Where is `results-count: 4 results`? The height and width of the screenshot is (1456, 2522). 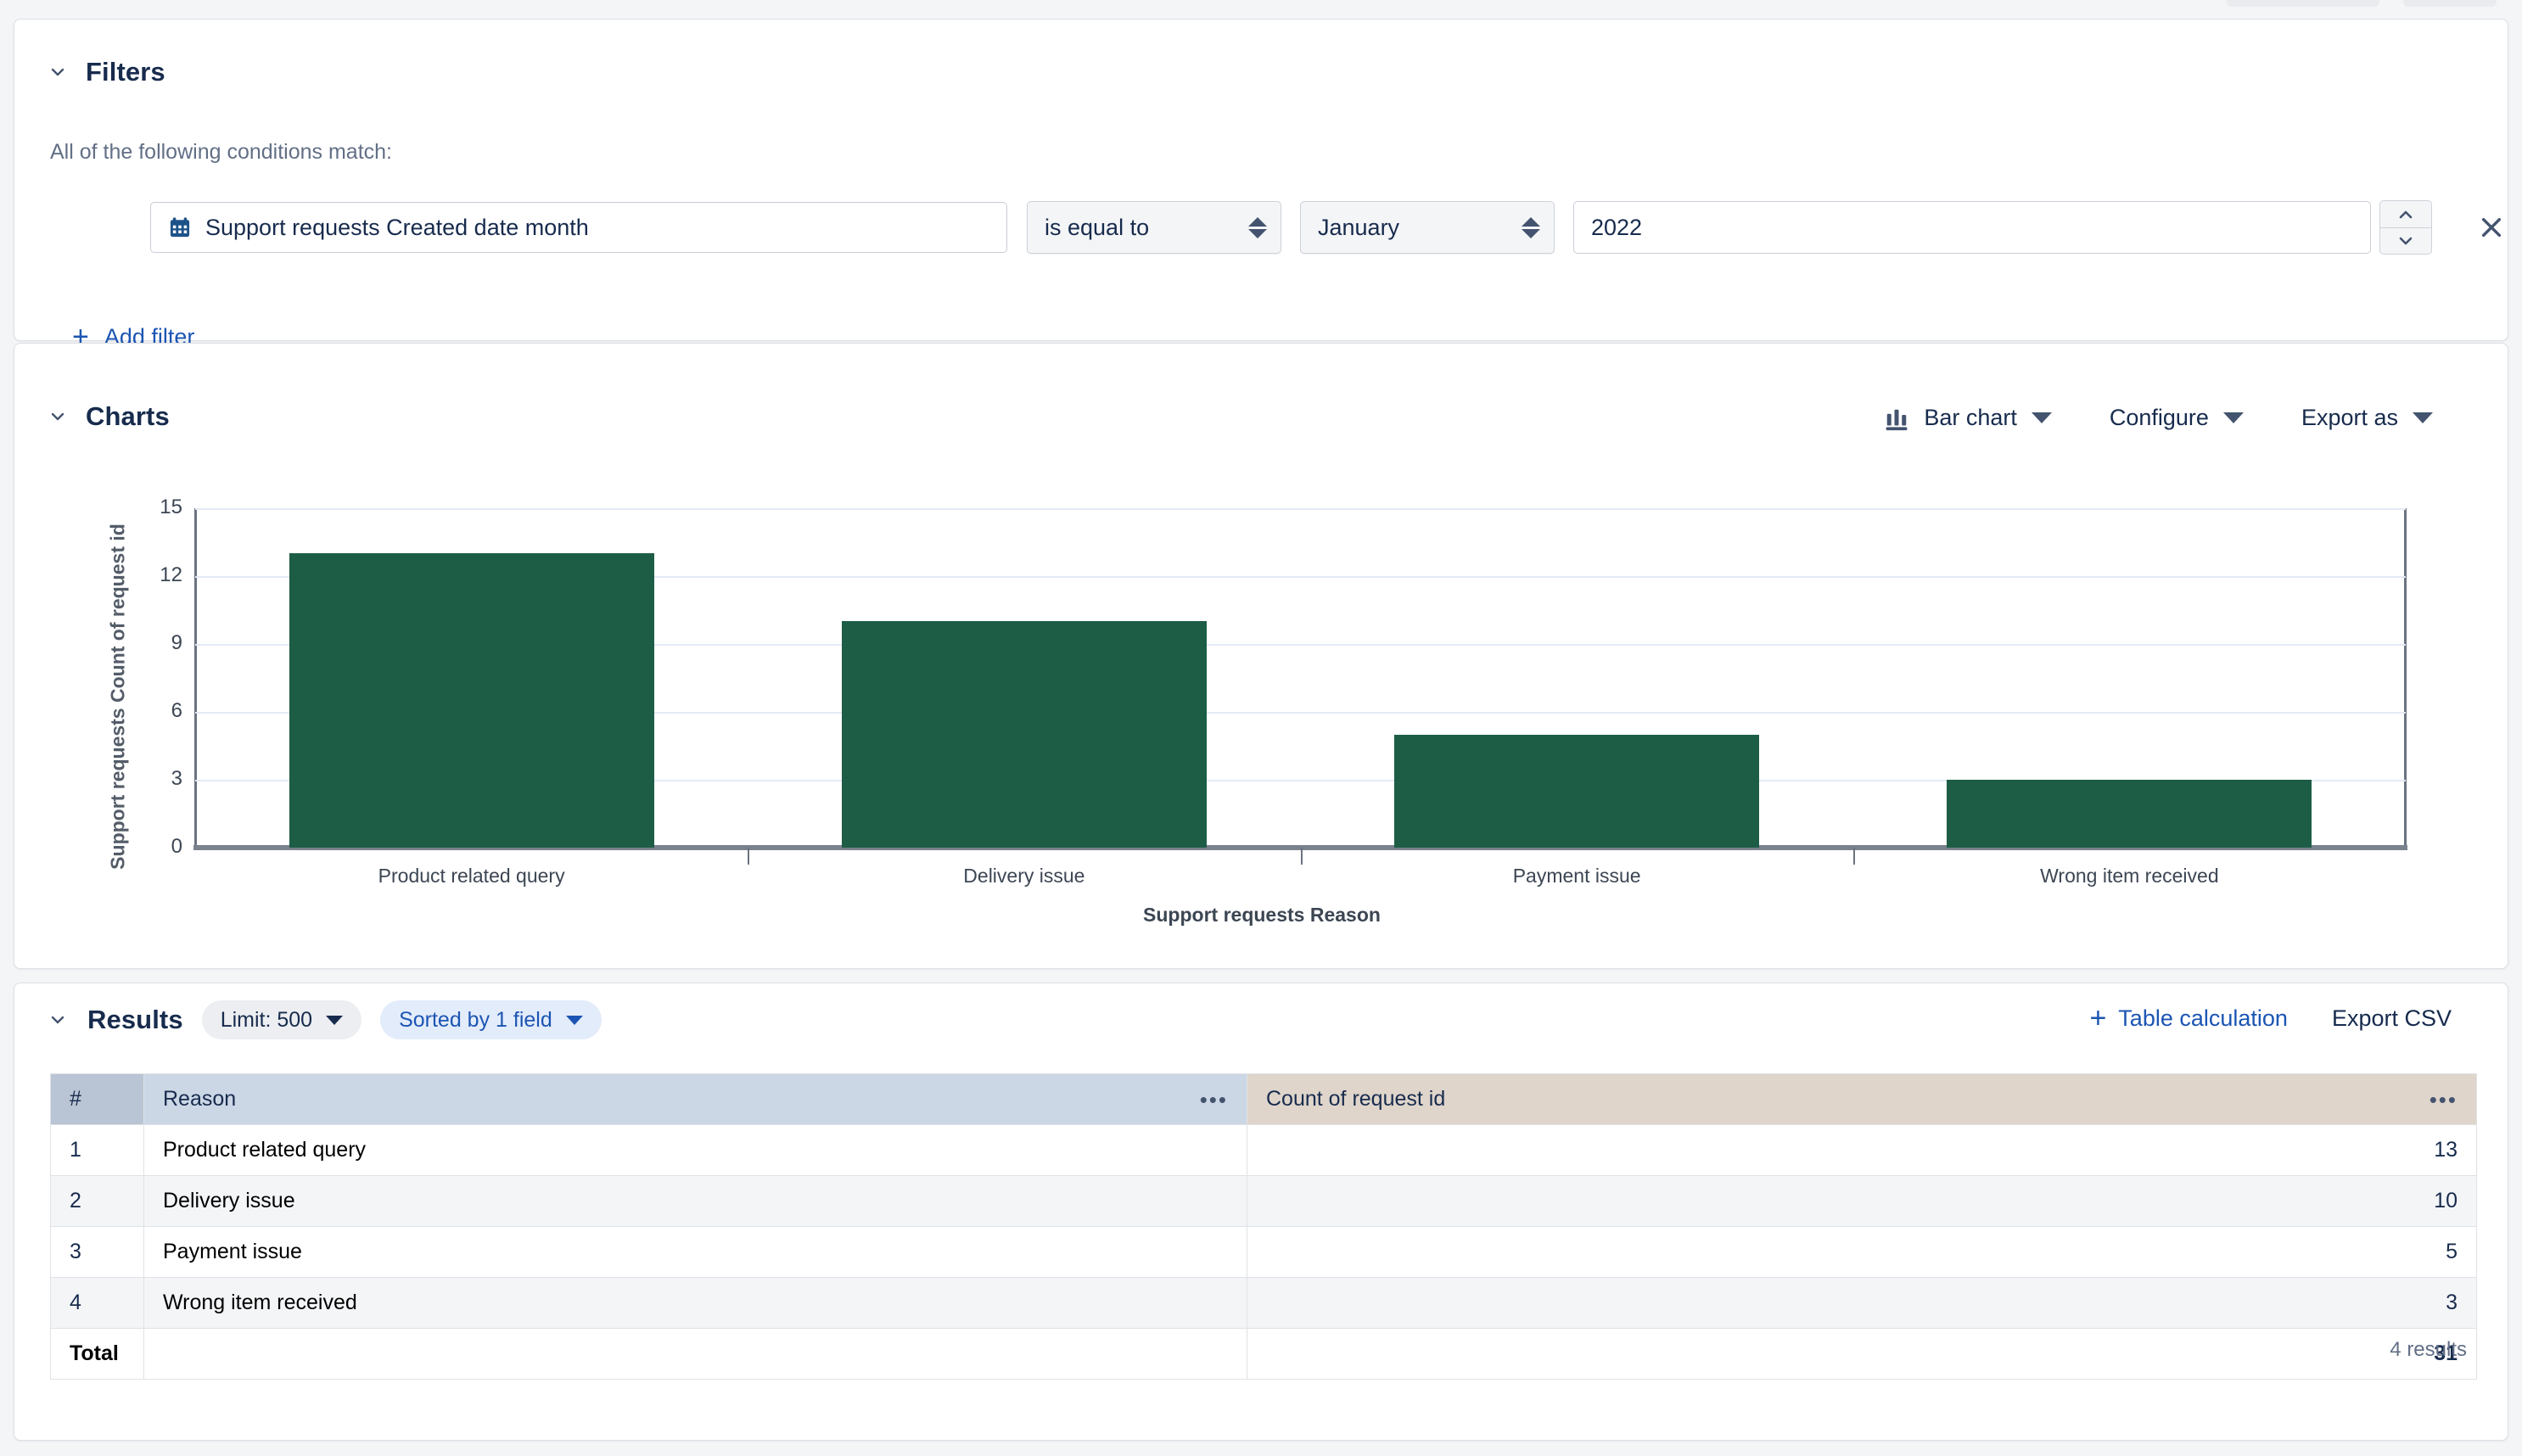 results-count: 4 results is located at coordinates (2428, 1349).